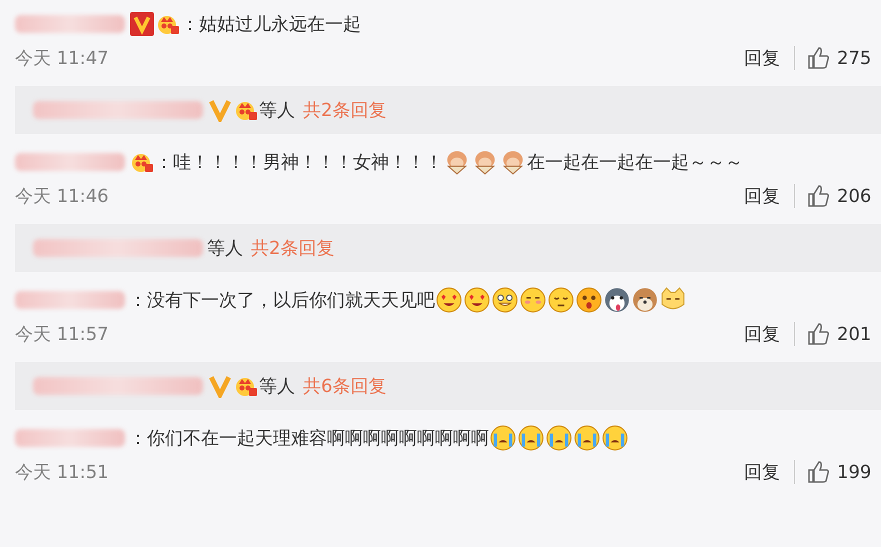 Image resolution: width=881 pixels, height=547 pixels. I want to click on comment-text: ：姑姑过儿永远在一起, so click(271, 24).